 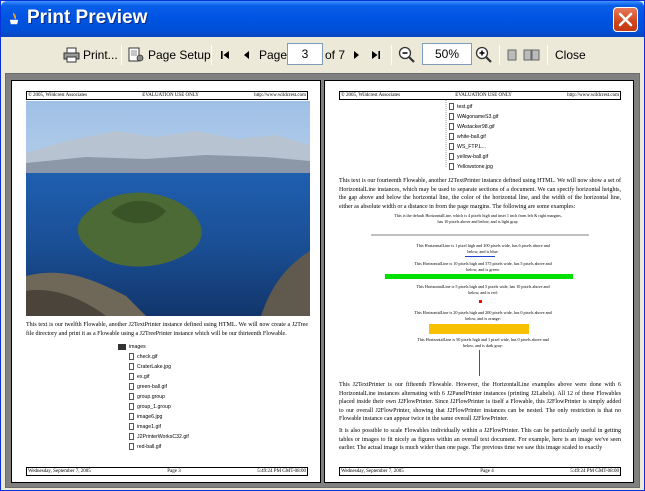 I want to click on tree-item: check.gif, so click(x=143, y=356).